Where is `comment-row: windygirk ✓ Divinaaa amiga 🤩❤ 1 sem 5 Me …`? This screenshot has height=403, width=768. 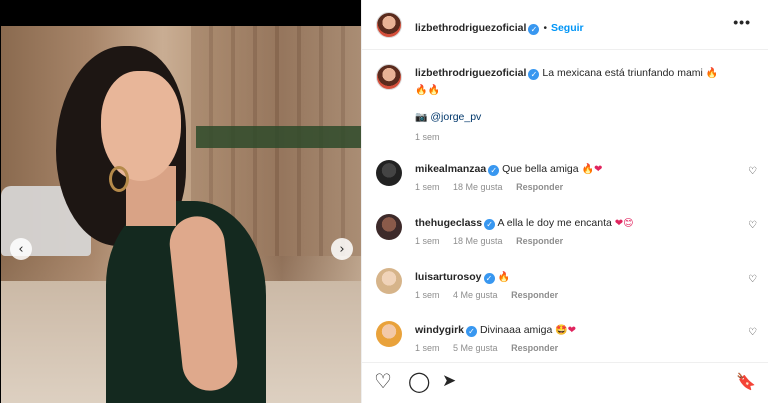
comment-row: windygirk ✓ Divinaaa amiga 🤩❤ 1 sem 5 Me … is located at coordinates (565, 336).